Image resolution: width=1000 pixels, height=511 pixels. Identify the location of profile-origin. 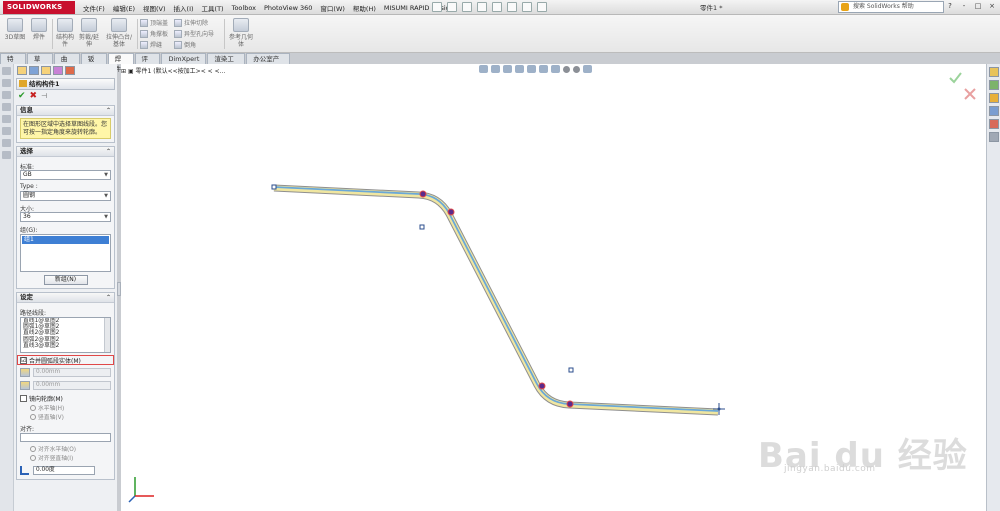
(719, 409).